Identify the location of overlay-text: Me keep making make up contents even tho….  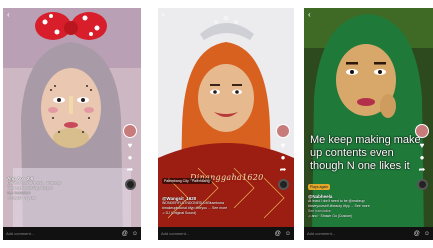
(365, 153).